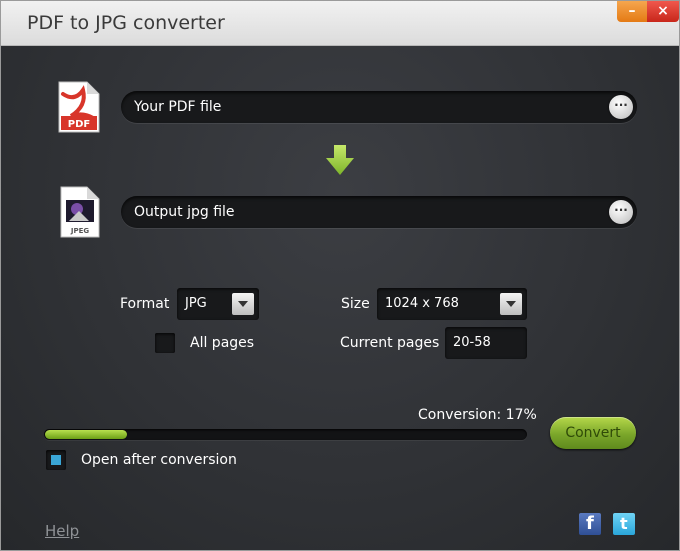 This screenshot has height=551, width=680. What do you see at coordinates (621, 212) in the screenshot?
I see `browse-output-button: ···` at bounding box center [621, 212].